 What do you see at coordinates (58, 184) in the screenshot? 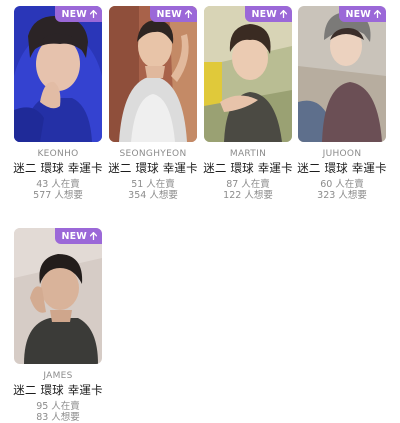
I see `seller-count: 43 人在賣` at bounding box center [58, 184].